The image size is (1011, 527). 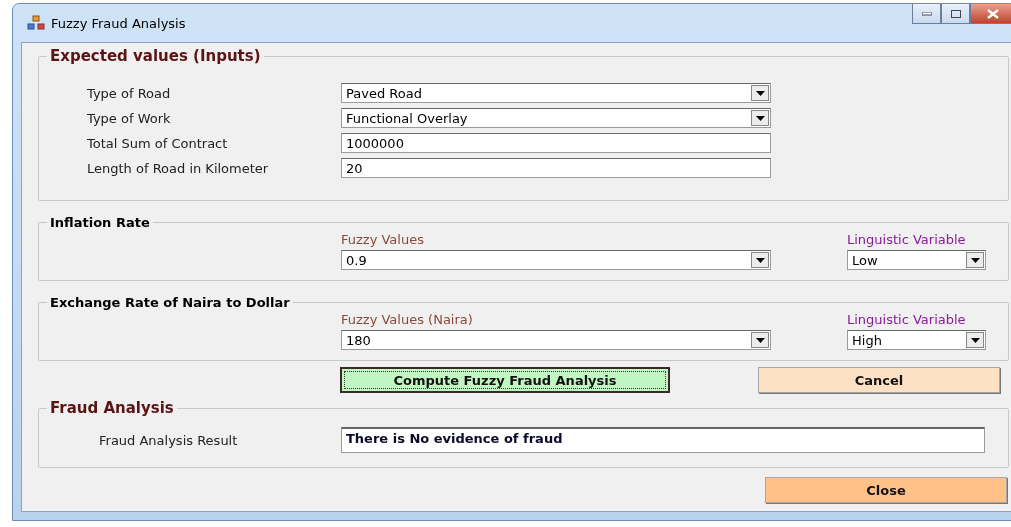 I want to click on dropdown-field: Functional Overlay, so click(x=556, y=118).